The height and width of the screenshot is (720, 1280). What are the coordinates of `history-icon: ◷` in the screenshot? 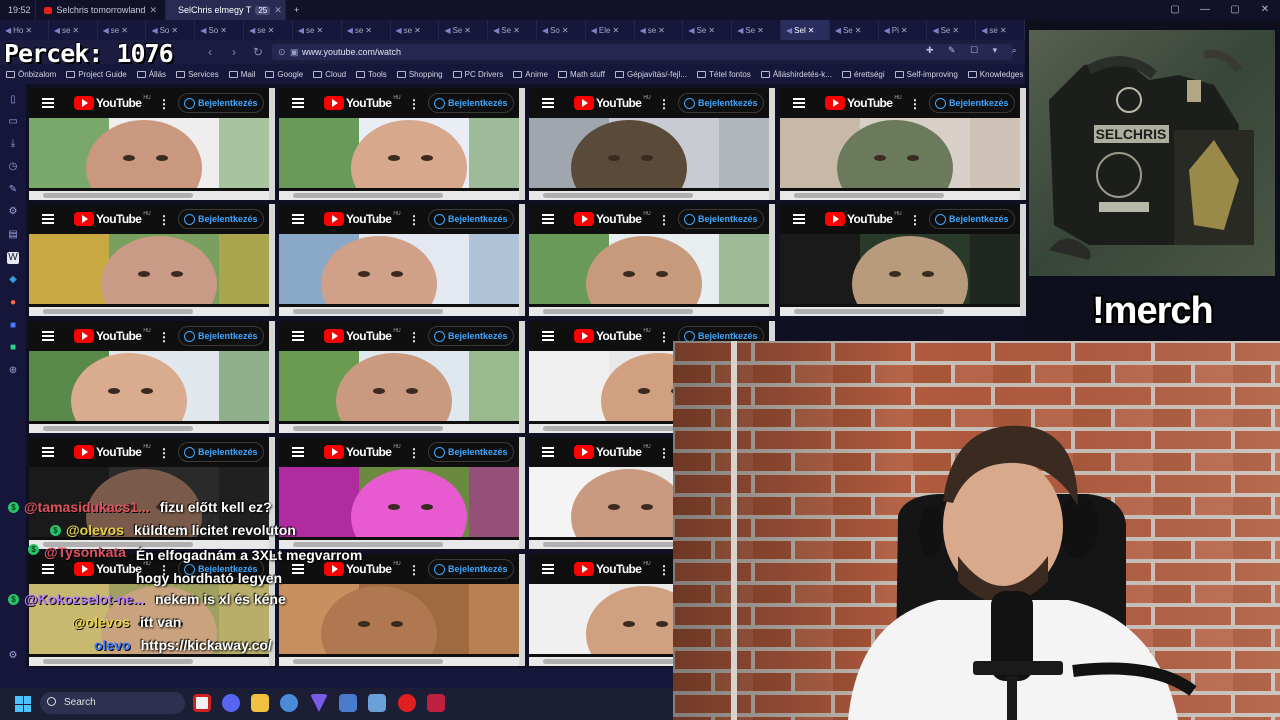 It's located at (13, 167).